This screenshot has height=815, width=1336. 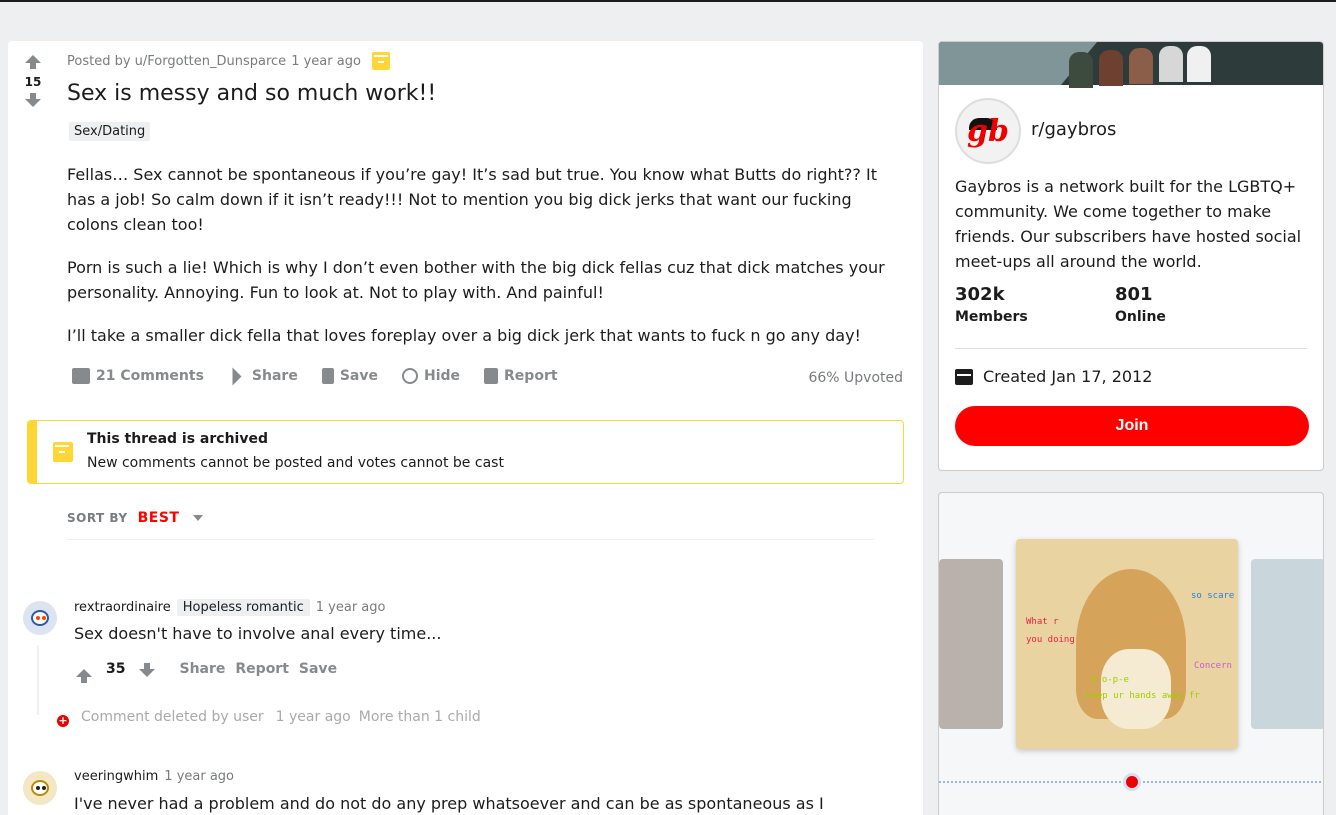 I want to click on hide-button: Hide, so click(x=436, y=376).